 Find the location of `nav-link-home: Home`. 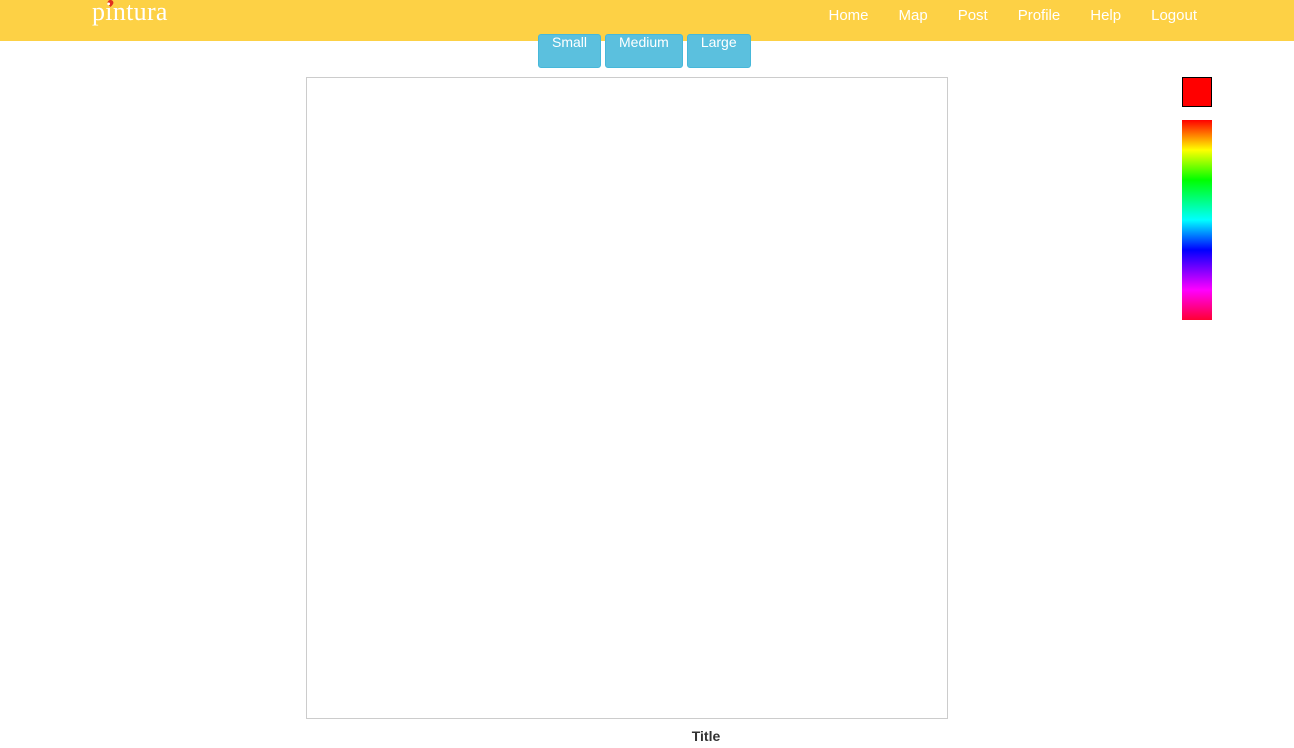

nav-link-home: Home is located at coordinates (849, 15).